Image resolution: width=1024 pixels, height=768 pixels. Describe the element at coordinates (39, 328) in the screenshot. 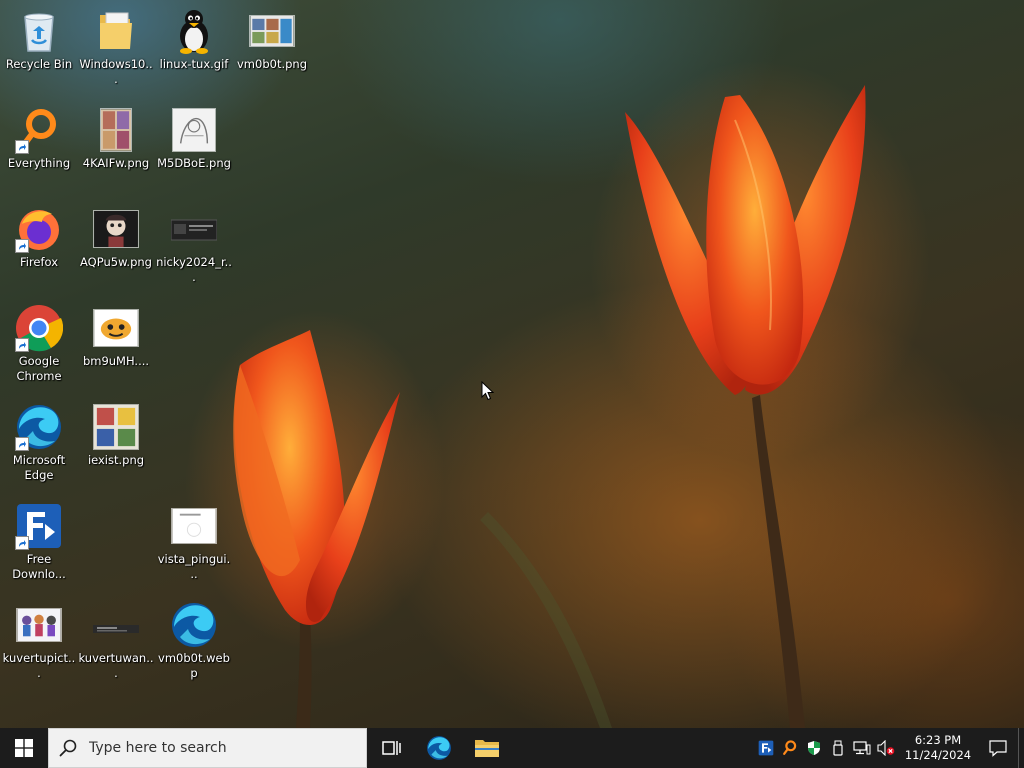

I see `chrome-icon` at that location.